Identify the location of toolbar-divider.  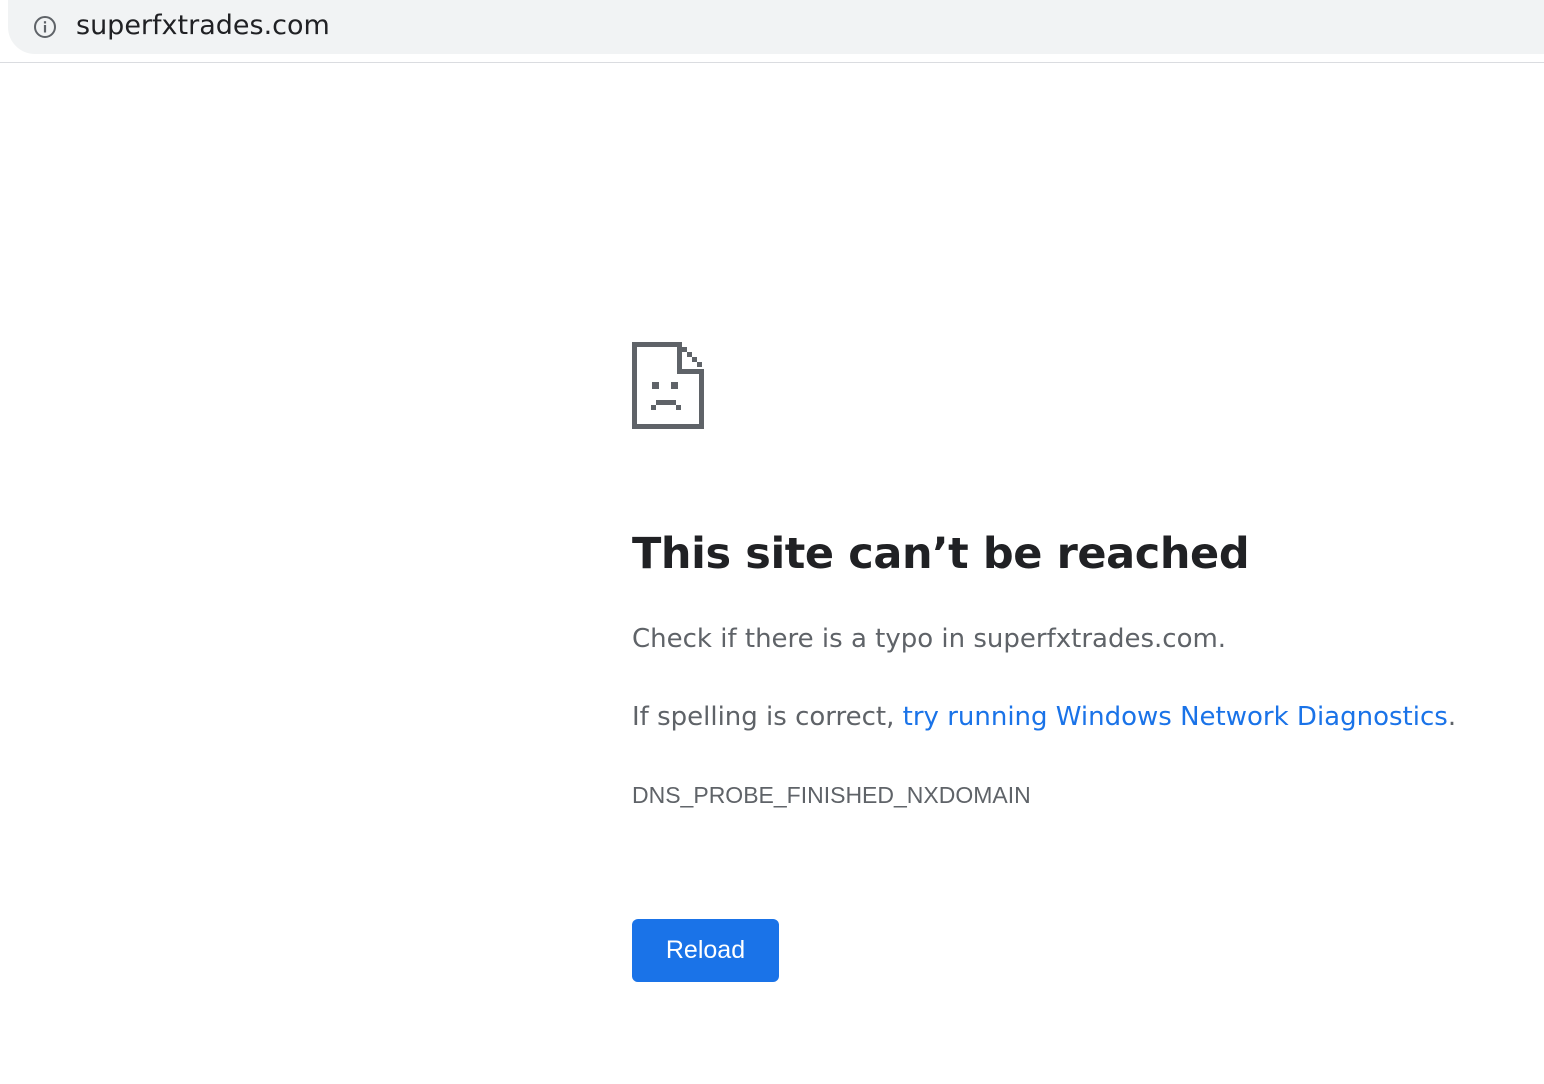
(772, 62).